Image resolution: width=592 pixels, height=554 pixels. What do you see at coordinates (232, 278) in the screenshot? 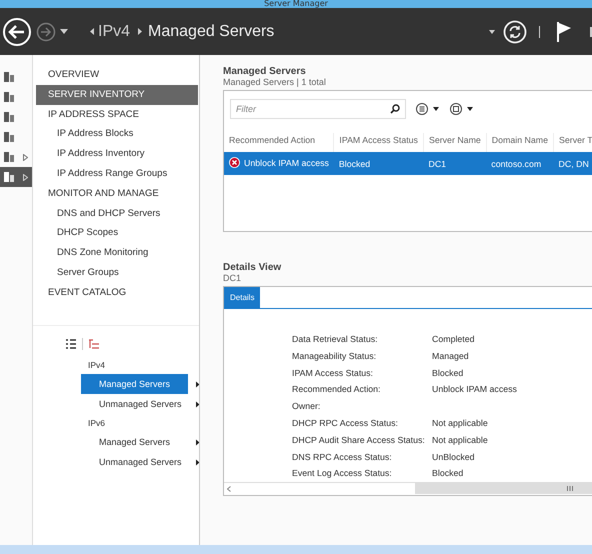
I see `section-subtitle: DC1` at bounding box center [232, 278].